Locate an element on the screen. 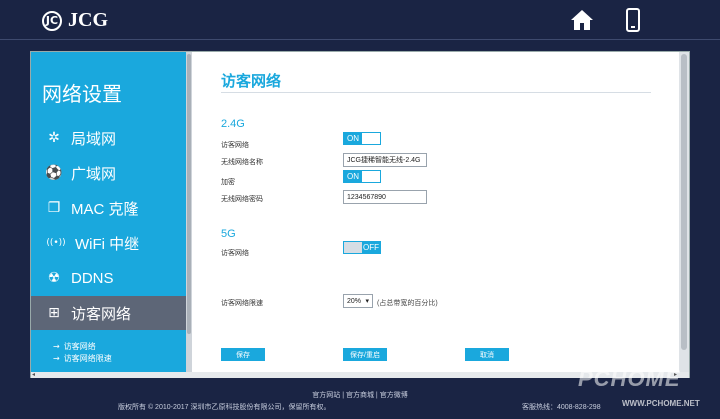  mobile-icon is located at coordinates (633, 20).